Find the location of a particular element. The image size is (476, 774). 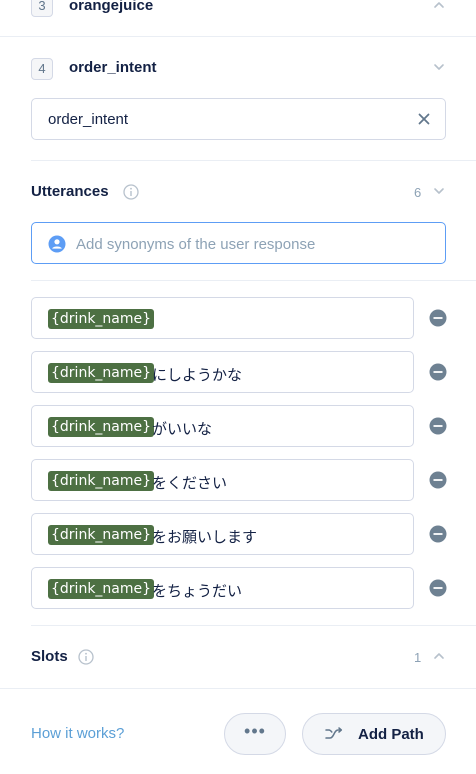

intent-number-badge: 4 is located at coordinates (42, 69).